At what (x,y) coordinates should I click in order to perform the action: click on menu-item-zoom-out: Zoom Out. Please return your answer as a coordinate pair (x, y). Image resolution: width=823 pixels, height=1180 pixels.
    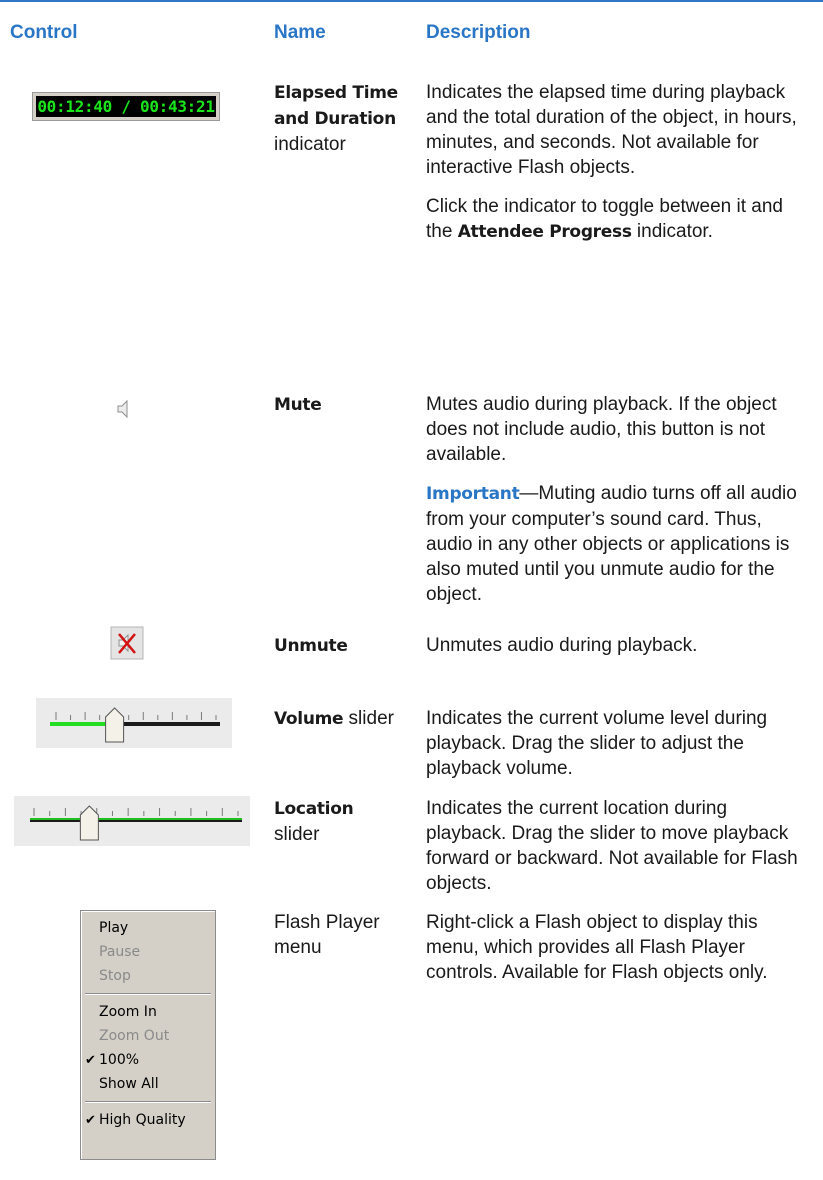
    Looking at the image, I should click on (134, 1036).